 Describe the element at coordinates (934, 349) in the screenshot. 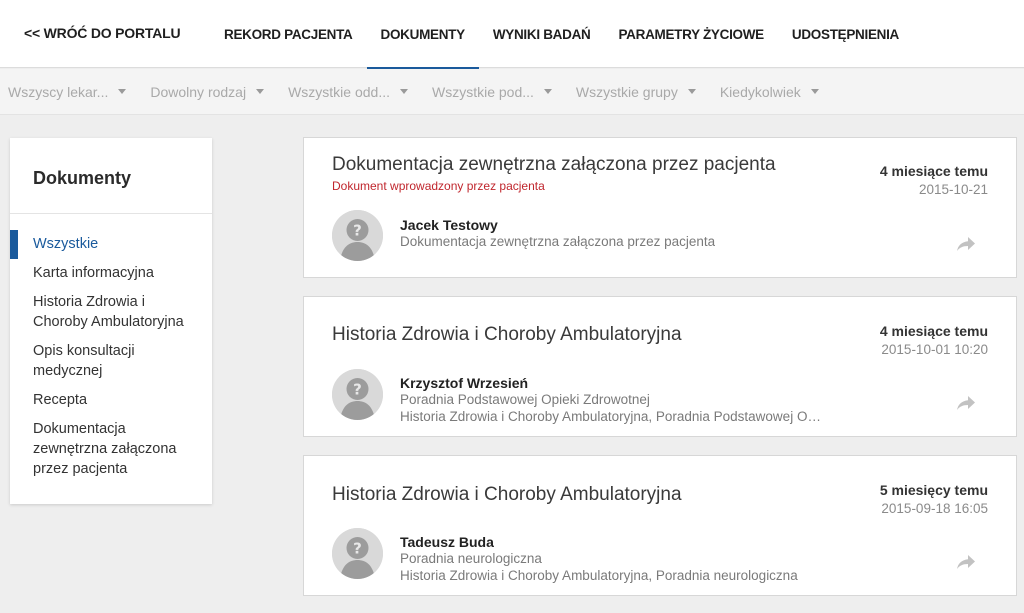

I see `document-date: 2015-10-01 10:20` at that location.